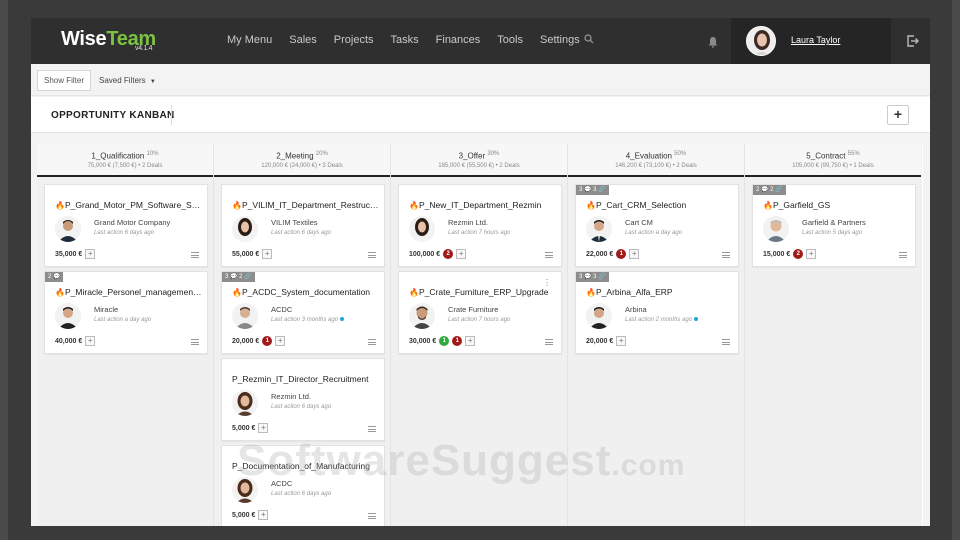 This screenshot has height=540, width=960. Describe the element at coordinates (295, 156) in the screenshot. I see `column-name: 2_Meeting` at that location.